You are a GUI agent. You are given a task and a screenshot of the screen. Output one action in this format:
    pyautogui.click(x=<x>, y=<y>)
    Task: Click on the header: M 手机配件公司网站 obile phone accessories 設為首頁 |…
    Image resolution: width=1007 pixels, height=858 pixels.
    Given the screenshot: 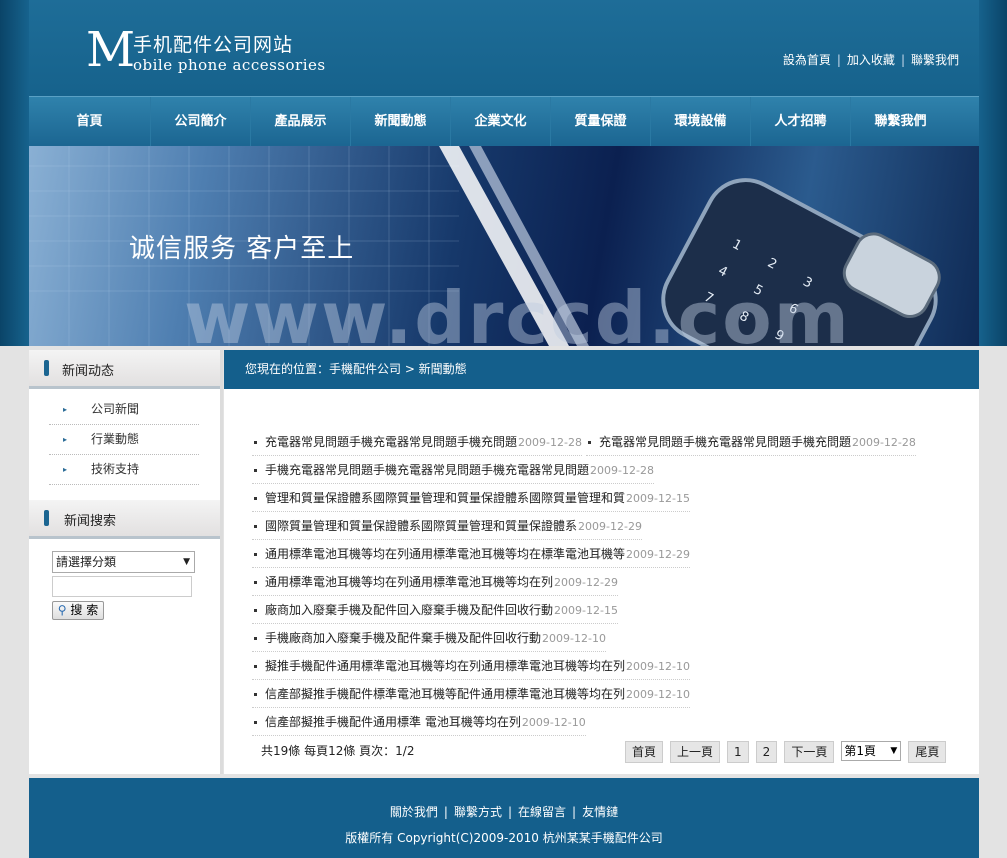 What is the action you would take?
    pyautogui.click(x=504, y=48)
    